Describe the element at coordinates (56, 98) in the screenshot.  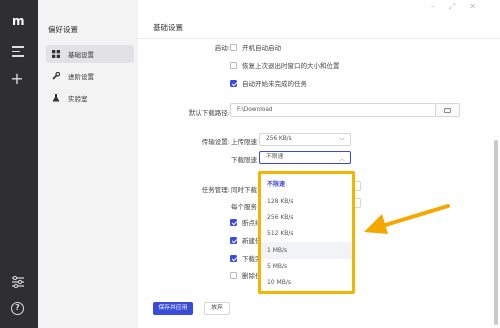
I see `flask-icon` at that location.